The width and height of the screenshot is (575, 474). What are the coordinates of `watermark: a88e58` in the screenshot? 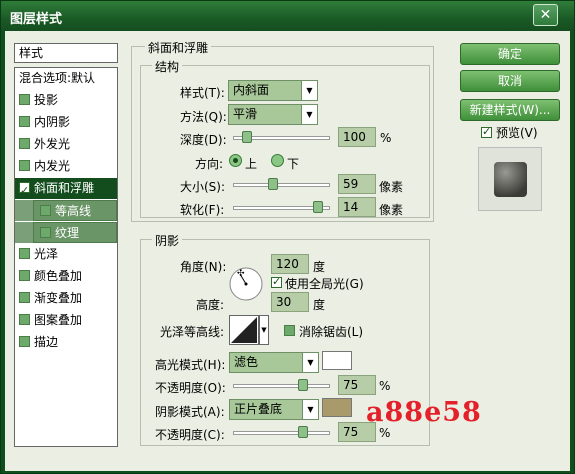 It's located at (424, 412).